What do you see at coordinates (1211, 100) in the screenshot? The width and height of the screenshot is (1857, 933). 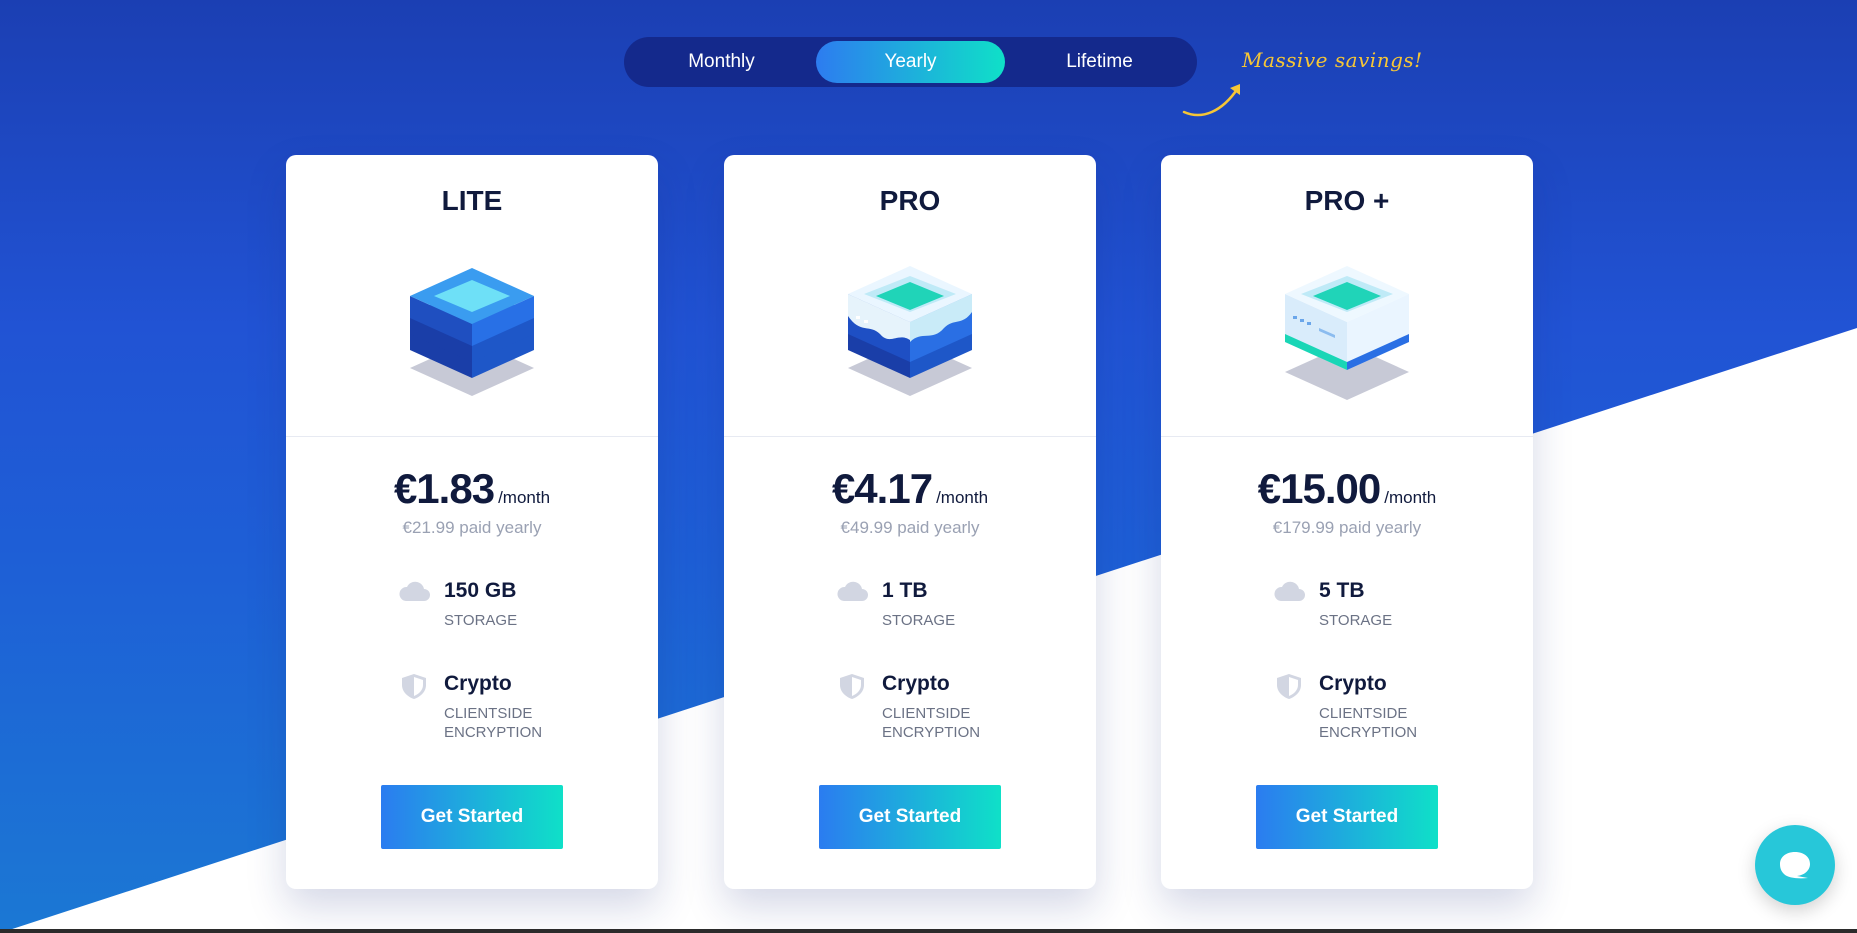 I see `curved-arrow-icon` at bounding box center [1211, 100].